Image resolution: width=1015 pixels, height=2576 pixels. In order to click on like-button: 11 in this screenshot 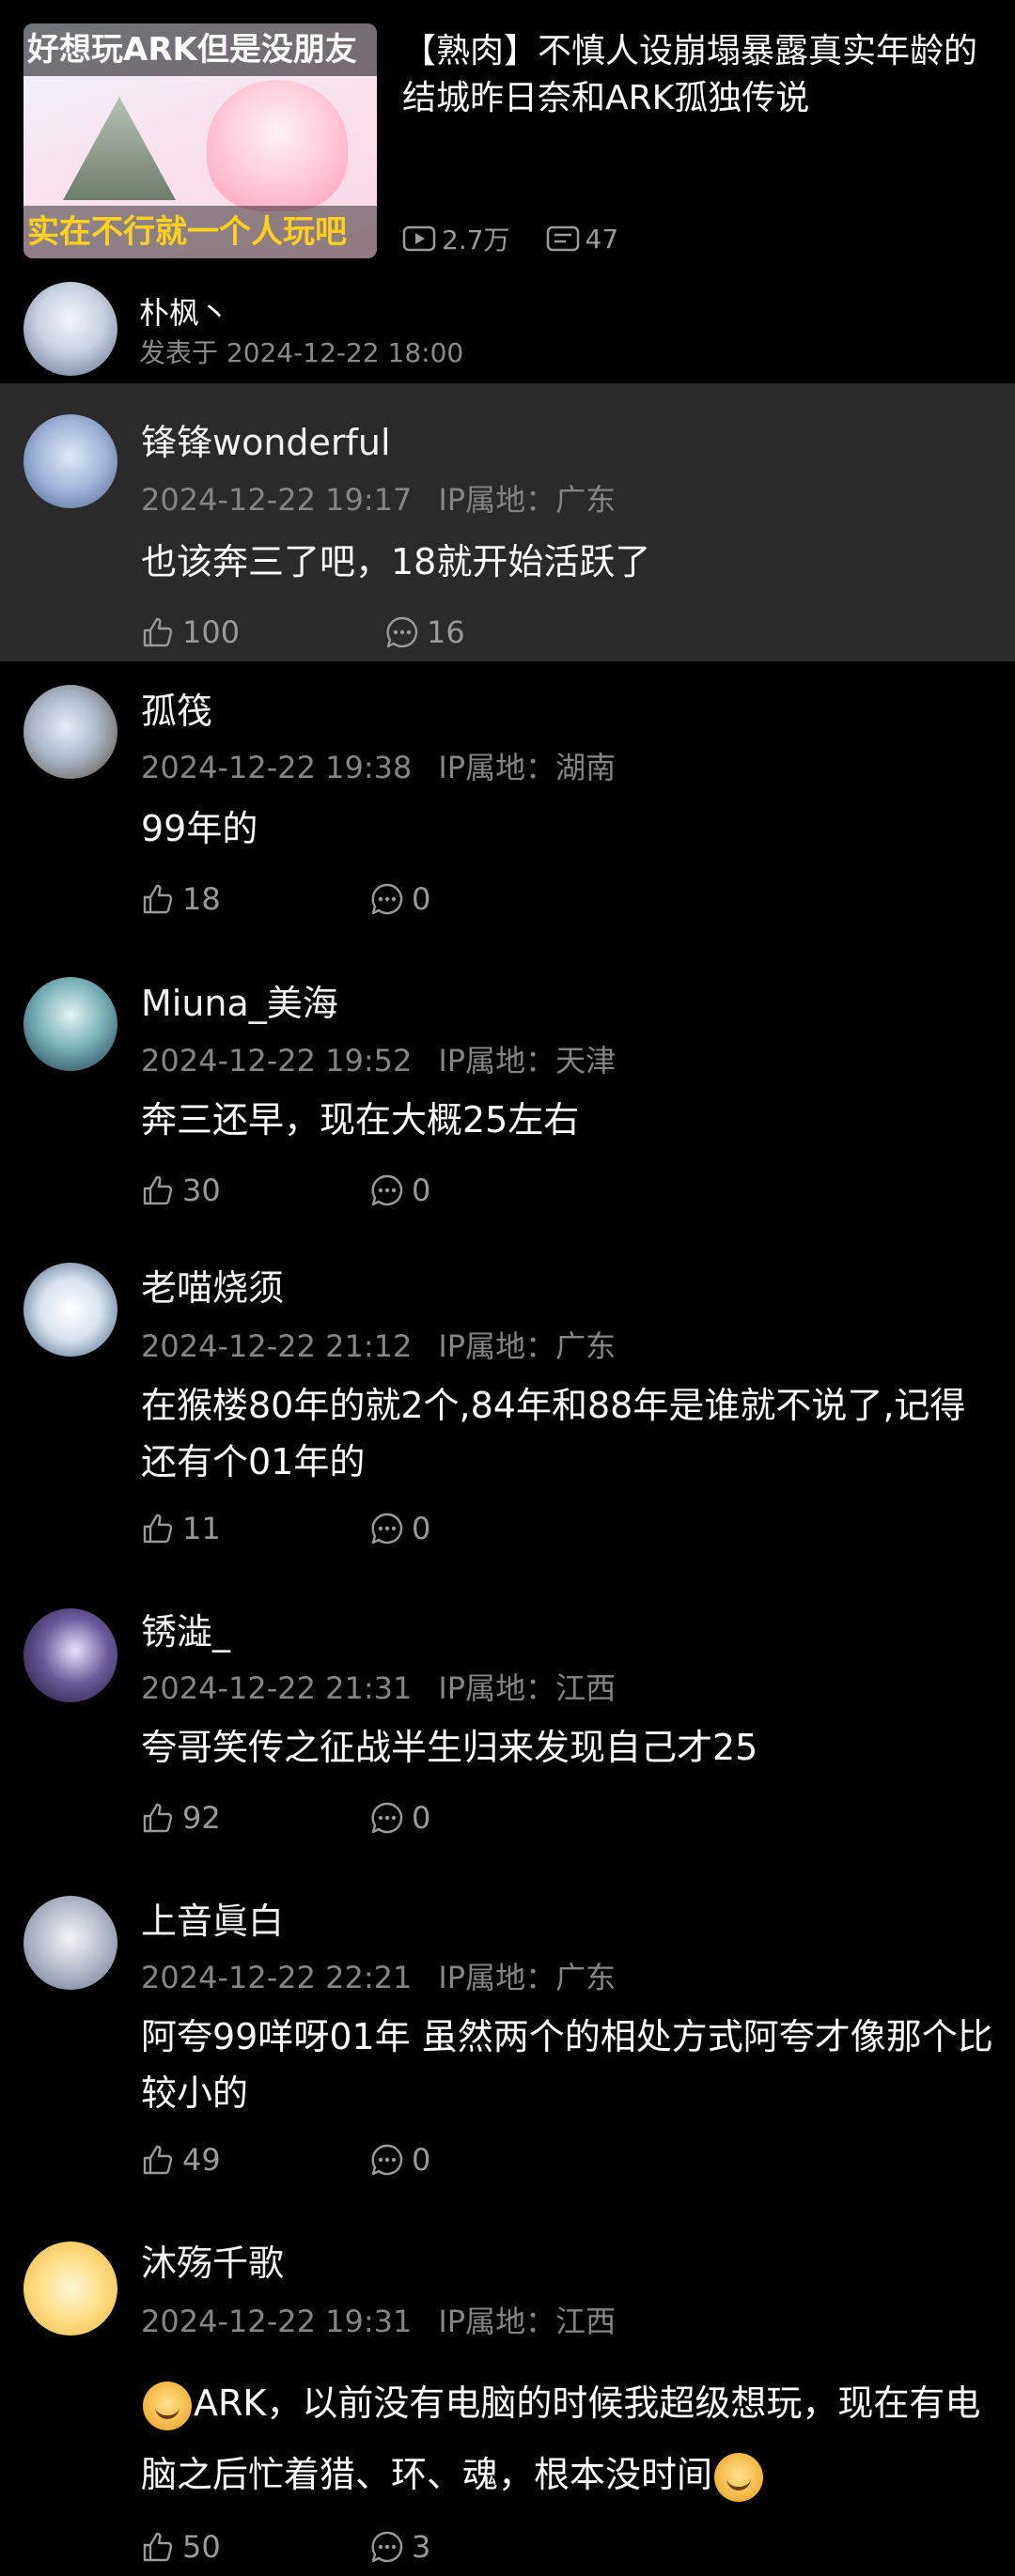, I will do `click(255, 1529)`.